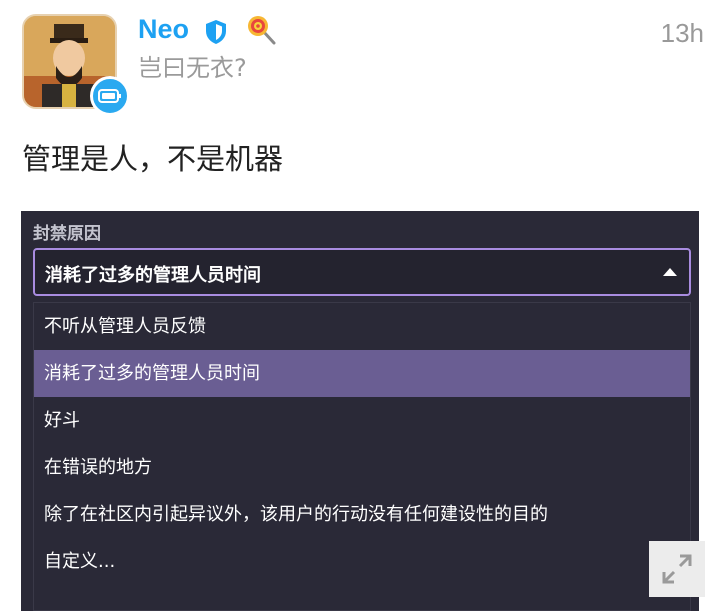  What do you see at coordinates (362, 514) in the screenshot?
I see `option-no-constructive-purpose: 除了在社区内引起异议外，该用户的行动没有任何建设性的目的` at bounding box center [362, 514].